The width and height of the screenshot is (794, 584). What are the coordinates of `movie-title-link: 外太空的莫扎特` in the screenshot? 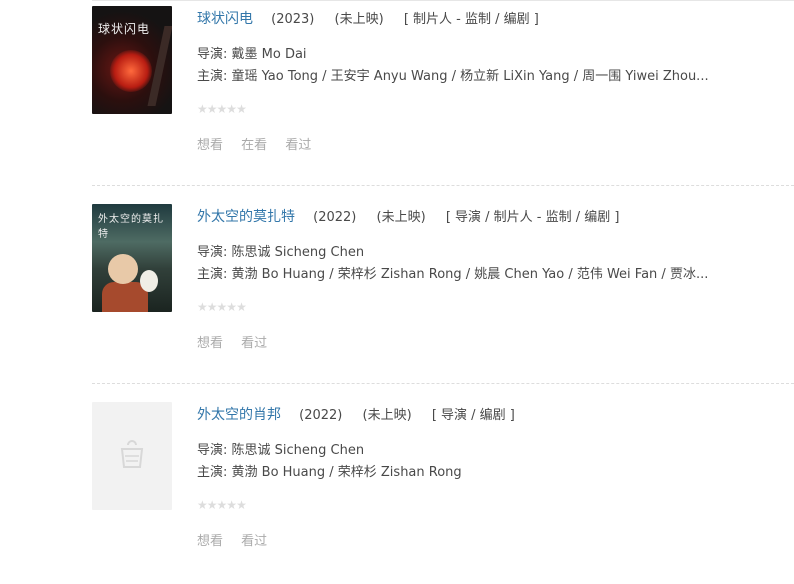 It's located at (246, 217).